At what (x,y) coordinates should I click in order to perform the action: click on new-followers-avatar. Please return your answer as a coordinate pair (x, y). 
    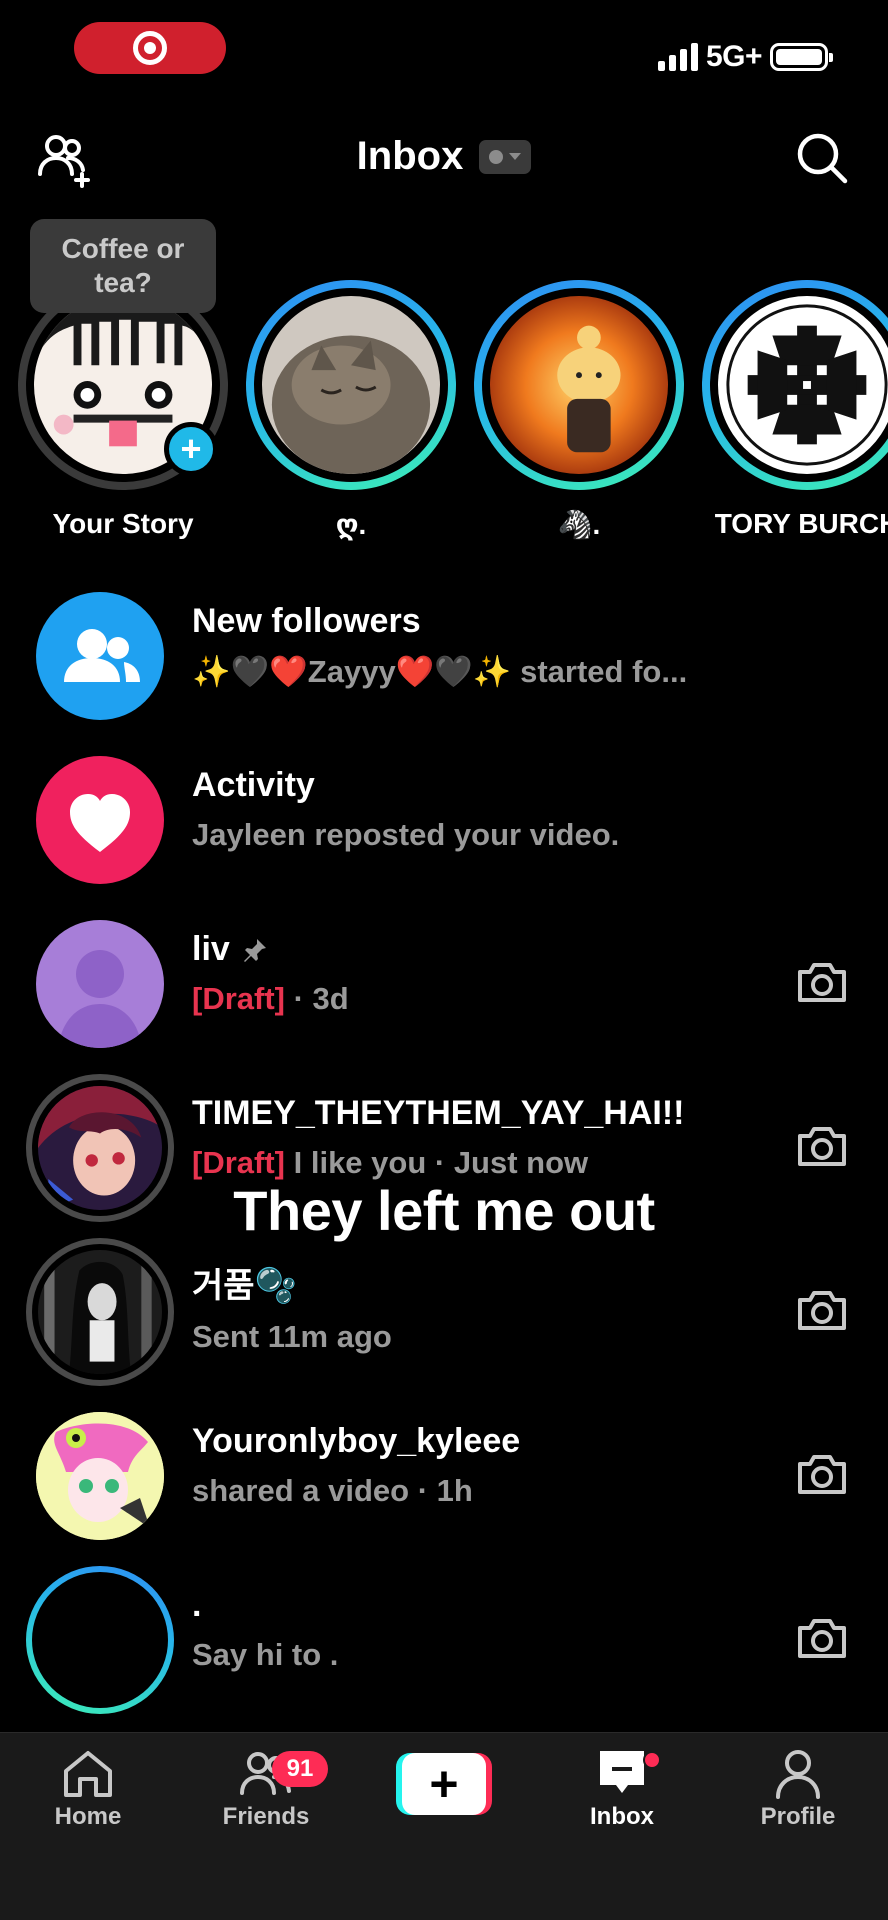
    Looking at the image, I should click on (100, 656).